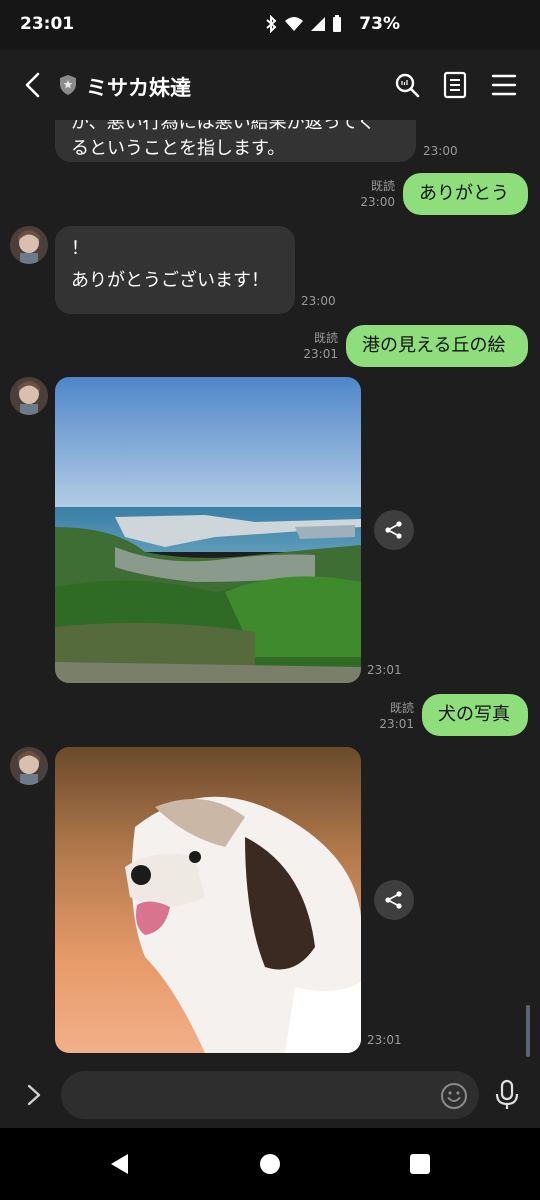 The height and width of the screenshot is (1200, 540). What do you see at coordinates (318, 24) in the screenshot?
I see `signal-icon` at bounding box center [318, 24].